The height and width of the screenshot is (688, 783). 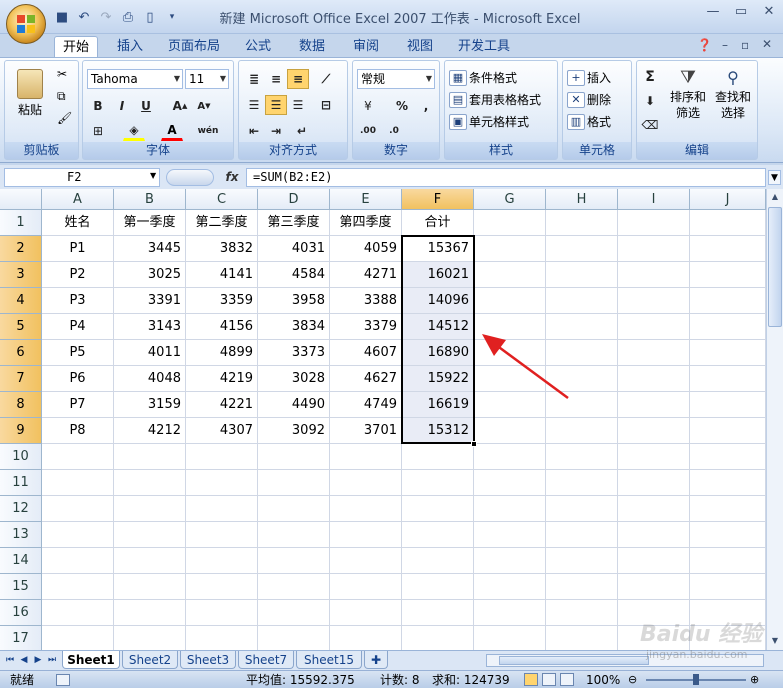 I want to click on cell: 3958, so click(x=294, y=301).